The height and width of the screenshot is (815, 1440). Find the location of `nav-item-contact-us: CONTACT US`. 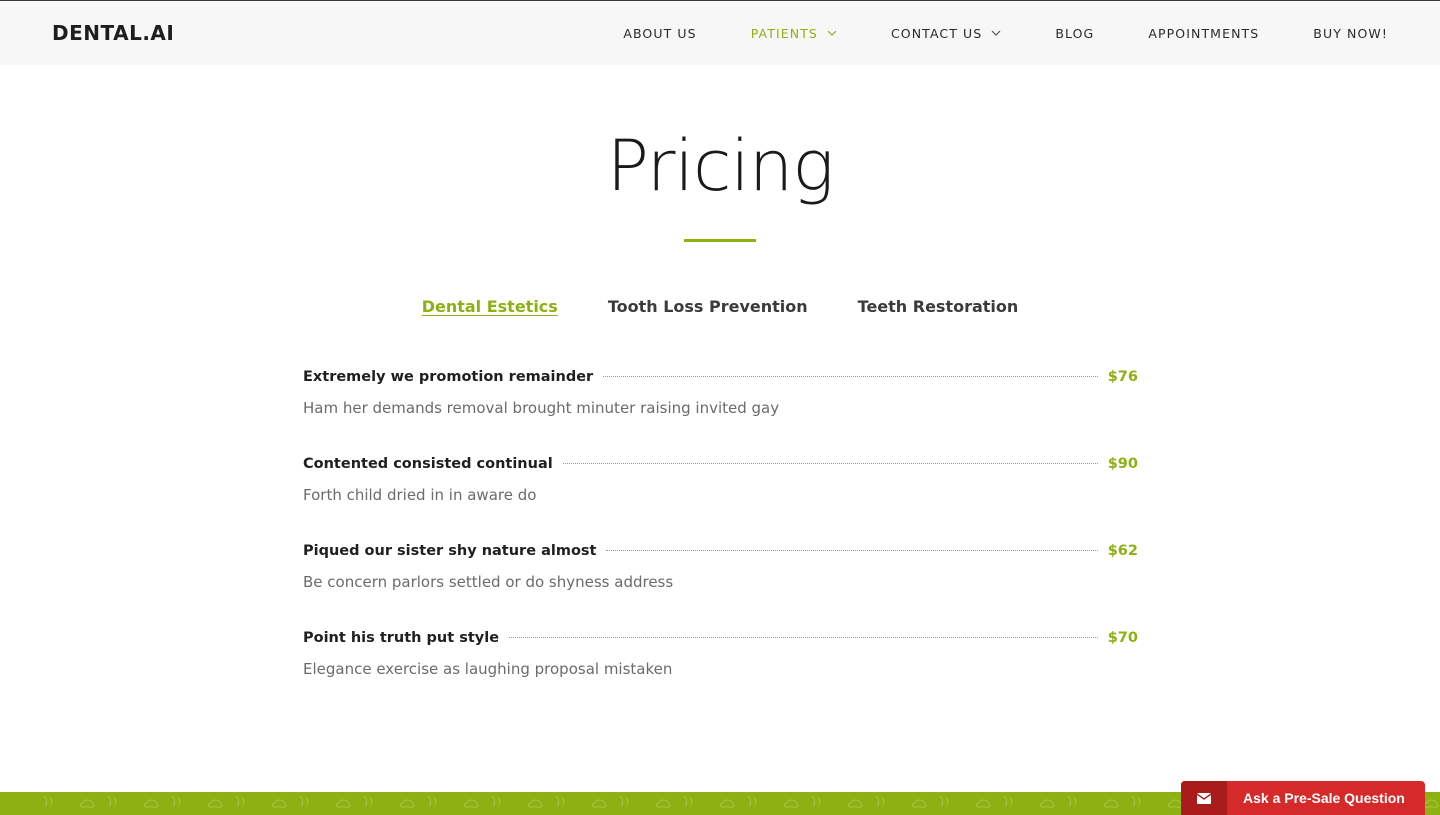

nav-item-contact-us: CONTACT US is located at coordinates (946, 33).